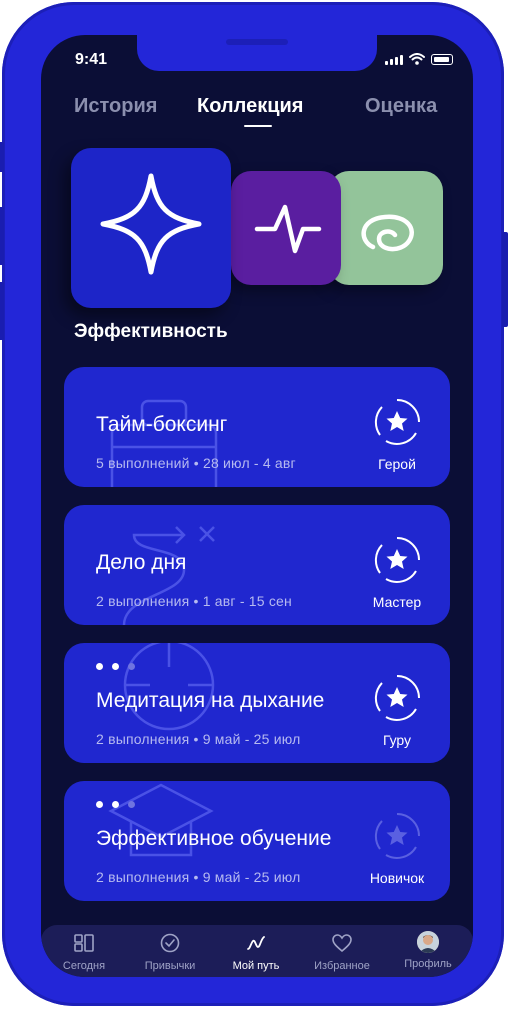 Image resolution: width=508 pixels, height=1010 pixels. What do you see at coordinates (428, 942) in the screenshot?
I see `avatar` at bounding box center [428, 942].